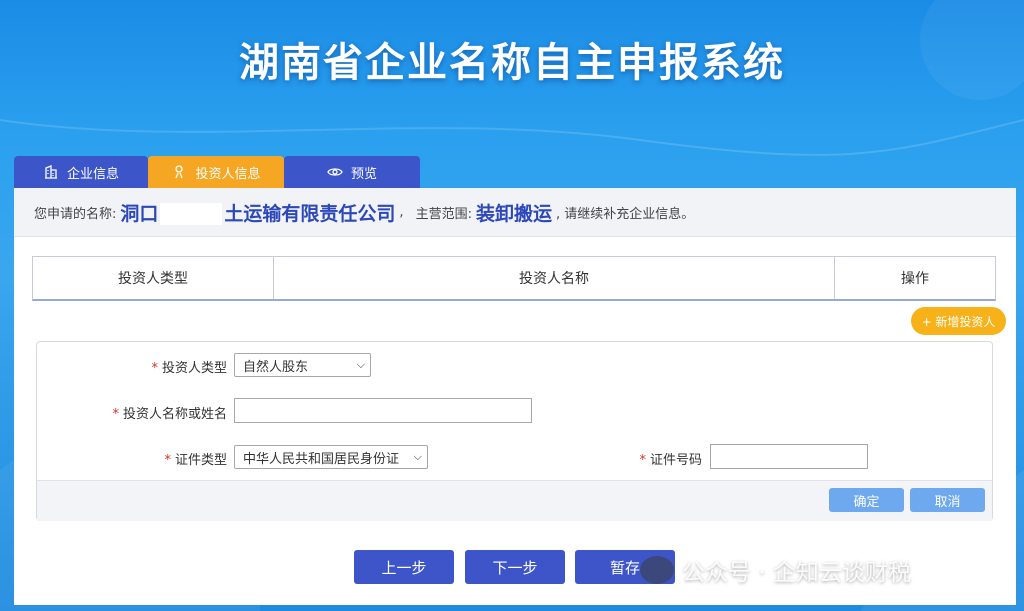 This screenshot has height=611, width=1024. Describe the element at coordinates (947, 500) in the screenshot. I see `cancel-button: 取消` at that location.